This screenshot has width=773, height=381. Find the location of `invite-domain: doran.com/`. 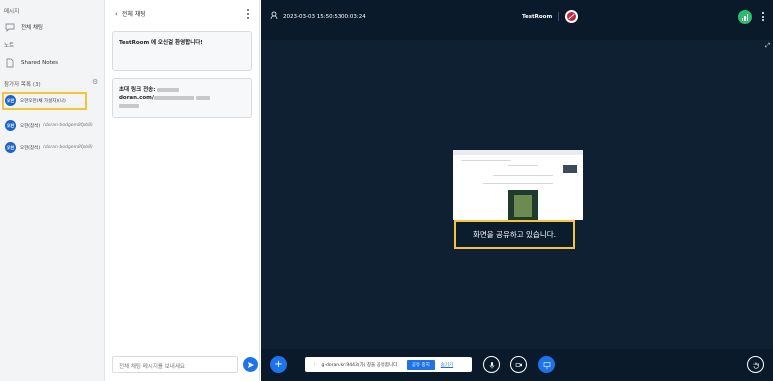

invite-domain: doran.com/ is located at coordinates (136, 98).